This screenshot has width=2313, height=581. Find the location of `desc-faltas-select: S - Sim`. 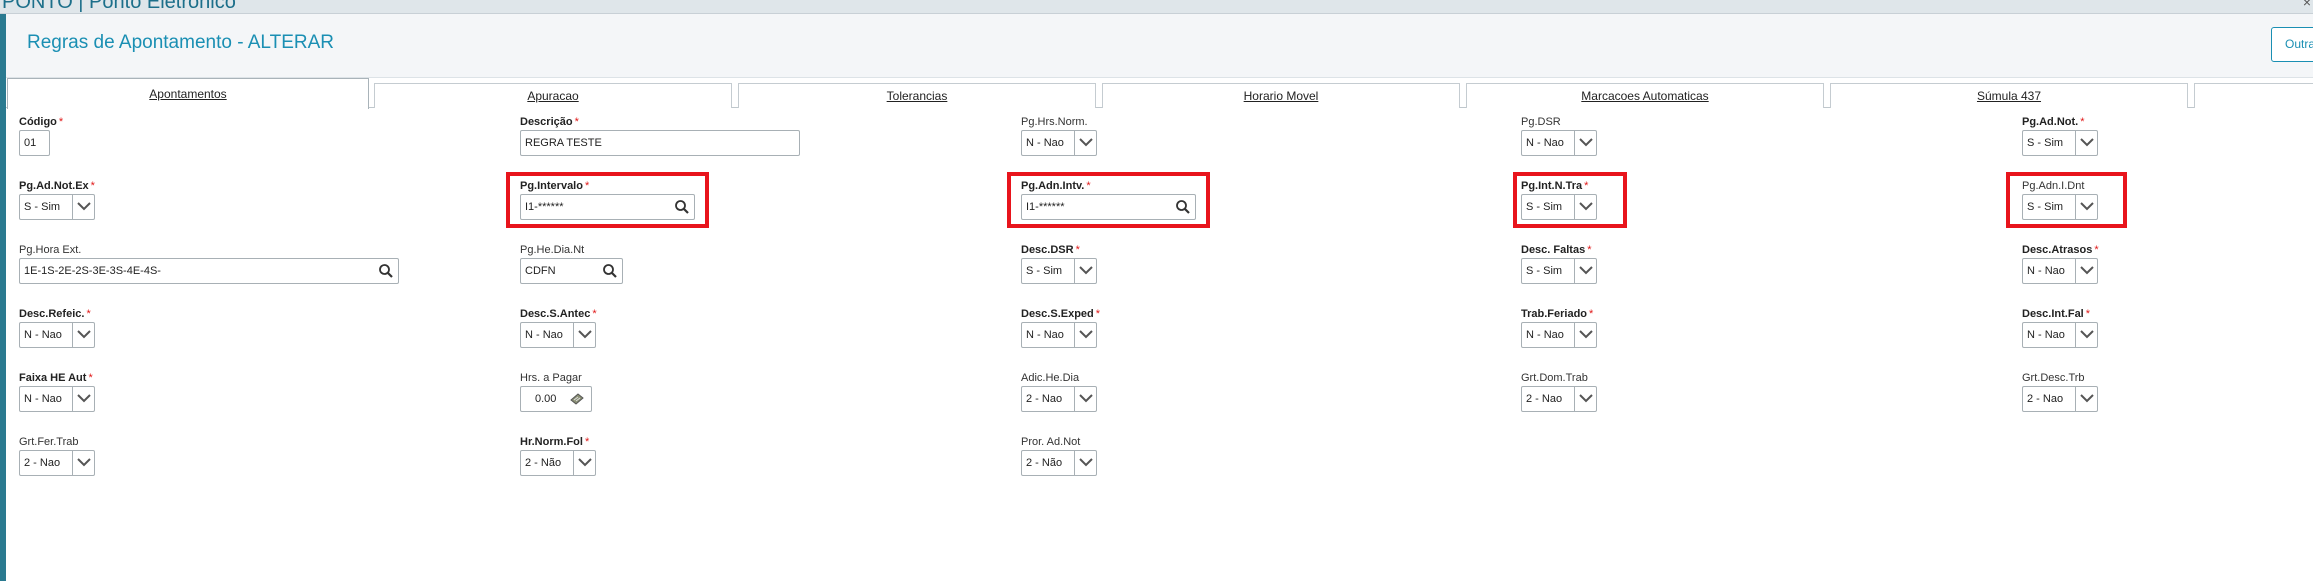

desc-faltas-select: S - Sim is located at coordinates (1559, 271).